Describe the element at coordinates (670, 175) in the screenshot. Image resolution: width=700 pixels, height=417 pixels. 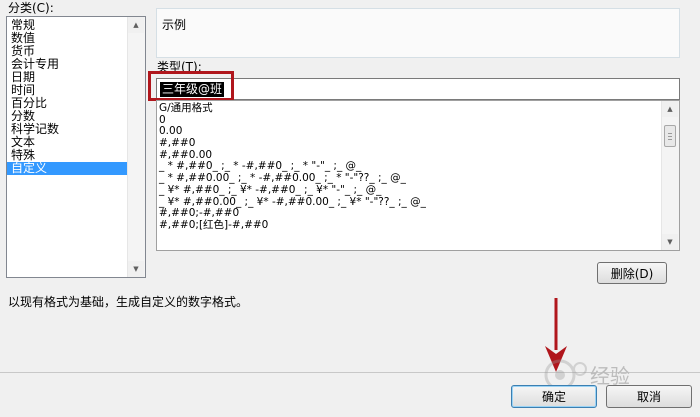
I see `format-scrollbar: ▲ ▼` at that location.